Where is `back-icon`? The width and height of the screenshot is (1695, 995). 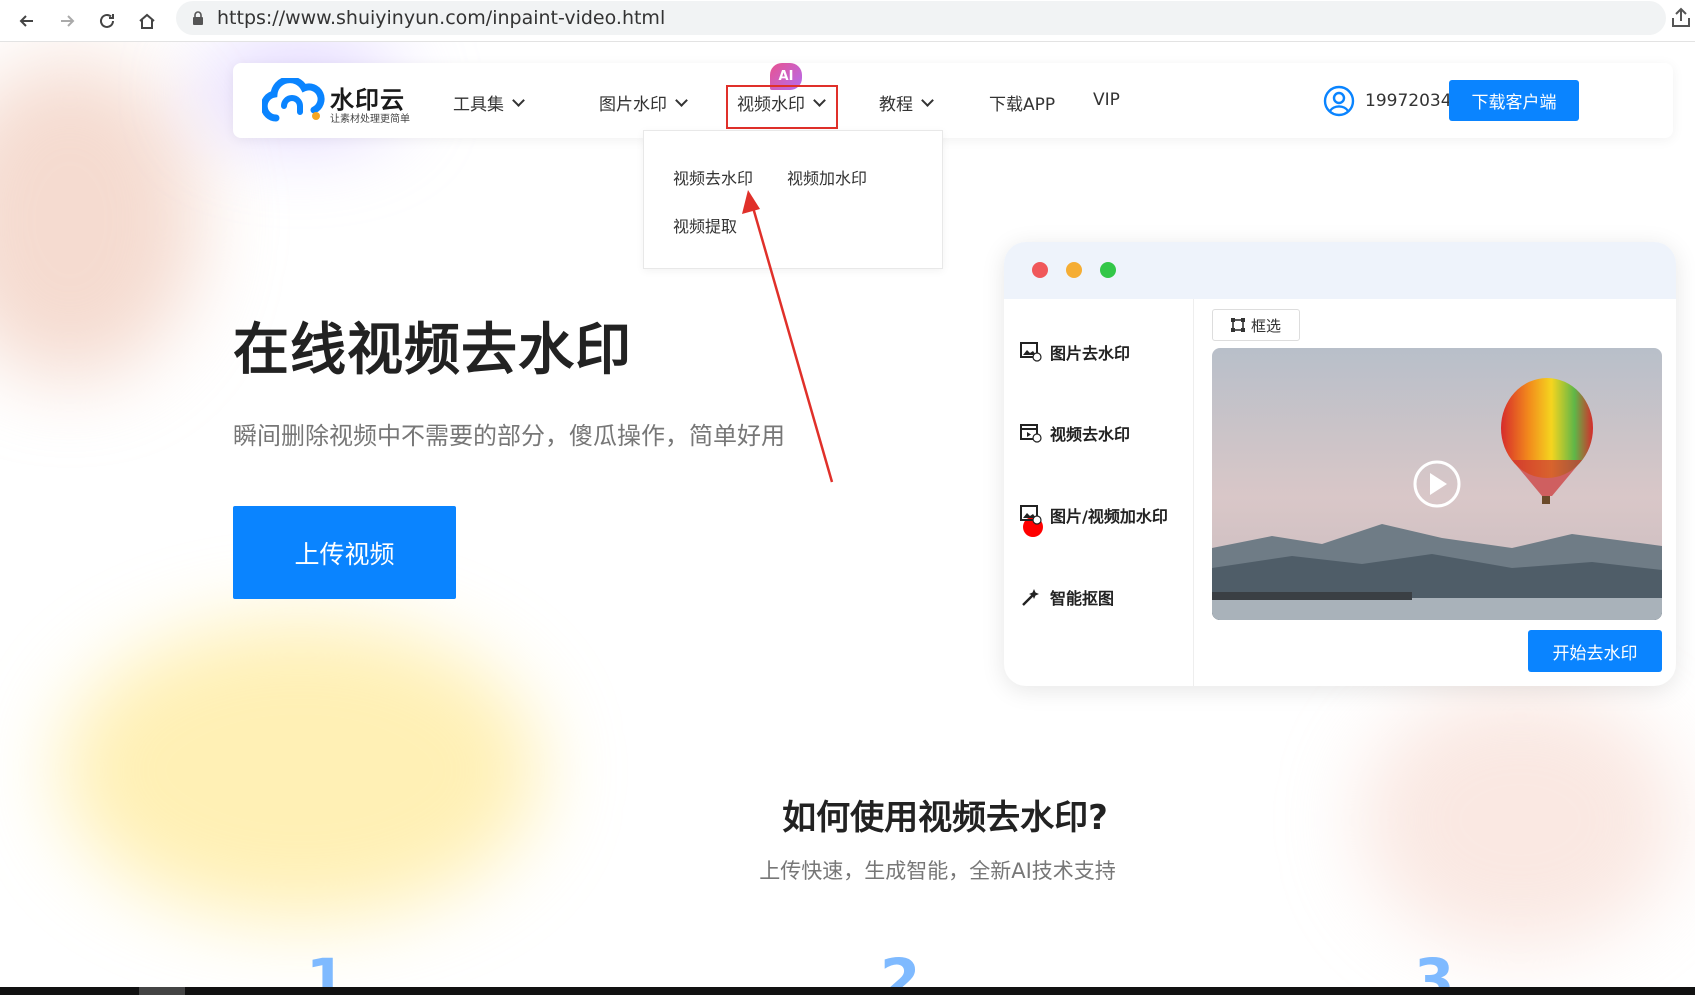 back-icon is located at coordinates (27, 21).